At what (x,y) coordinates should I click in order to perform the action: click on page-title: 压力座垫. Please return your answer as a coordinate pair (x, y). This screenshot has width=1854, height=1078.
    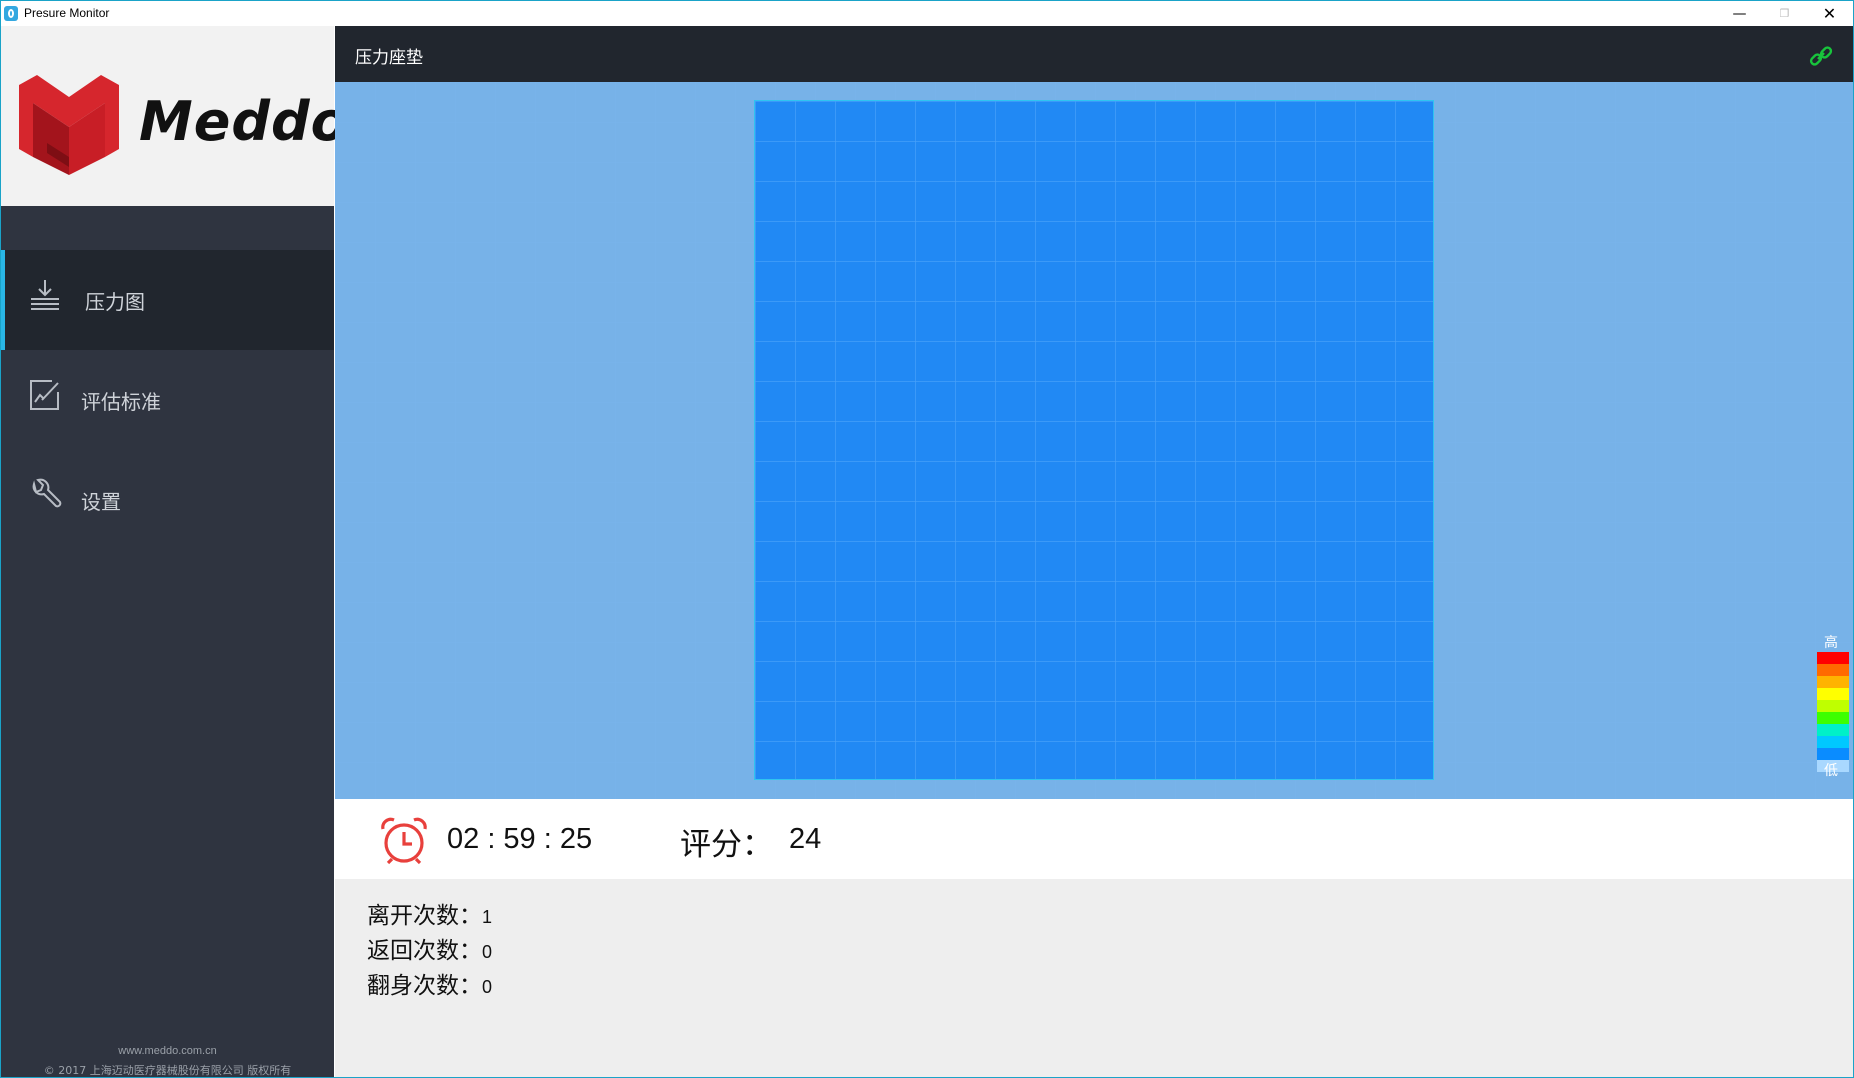
    Looking at the image, I should click on (389, 58).